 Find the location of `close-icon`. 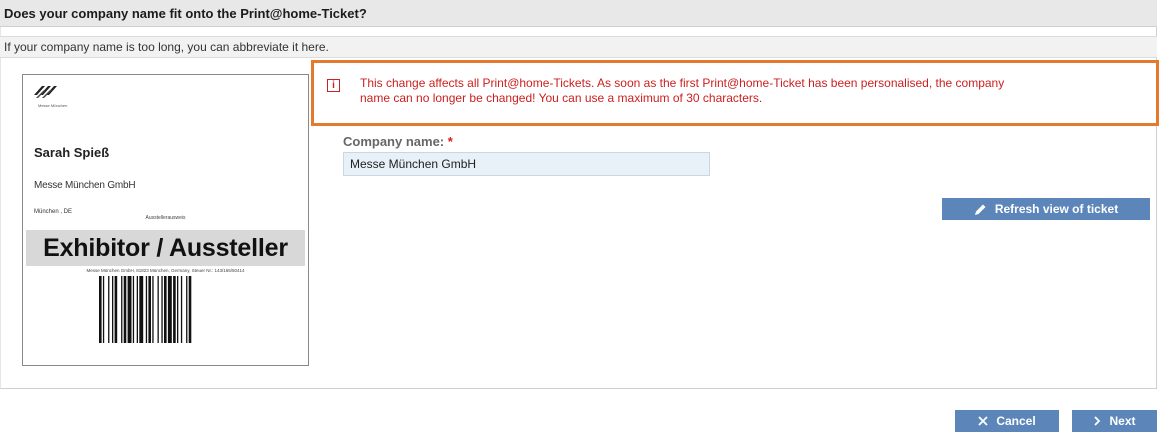

close-icon is located at coordinates (983, 421).